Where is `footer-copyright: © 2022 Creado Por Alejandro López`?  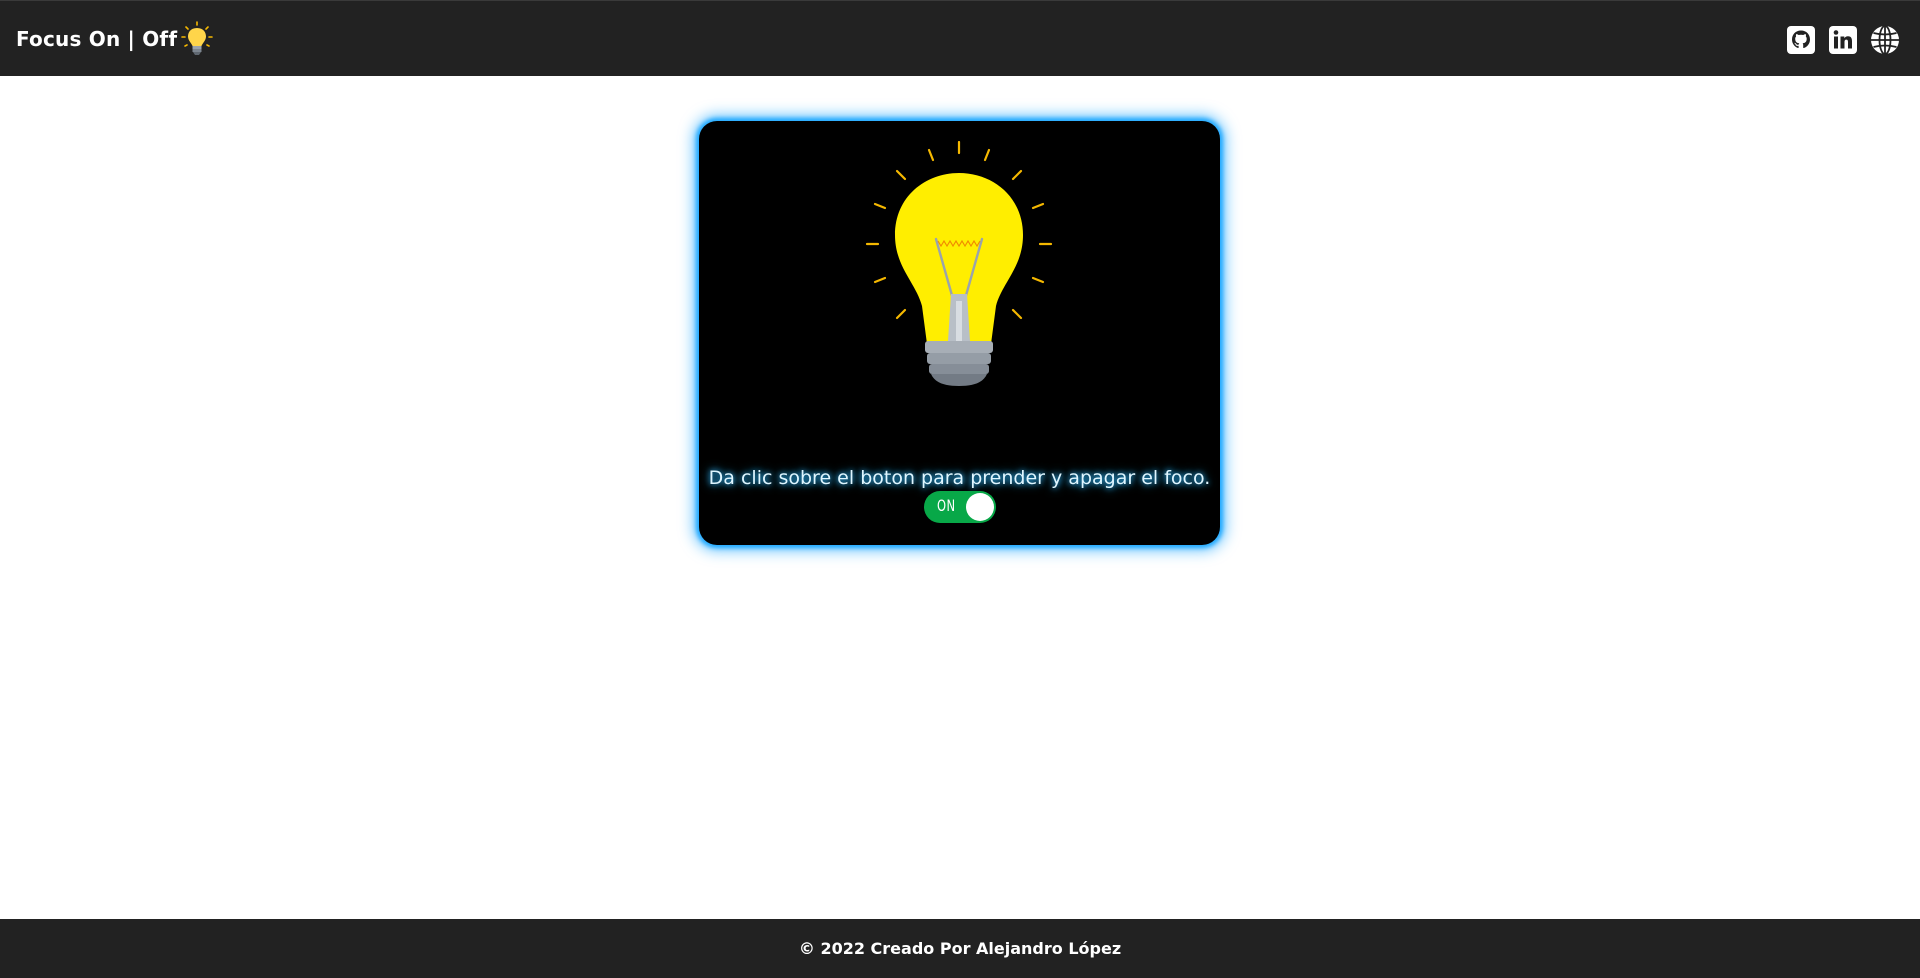
footer-copyright: © 2022 Creado Por Alejandro López is located at coordinates (960, 948).